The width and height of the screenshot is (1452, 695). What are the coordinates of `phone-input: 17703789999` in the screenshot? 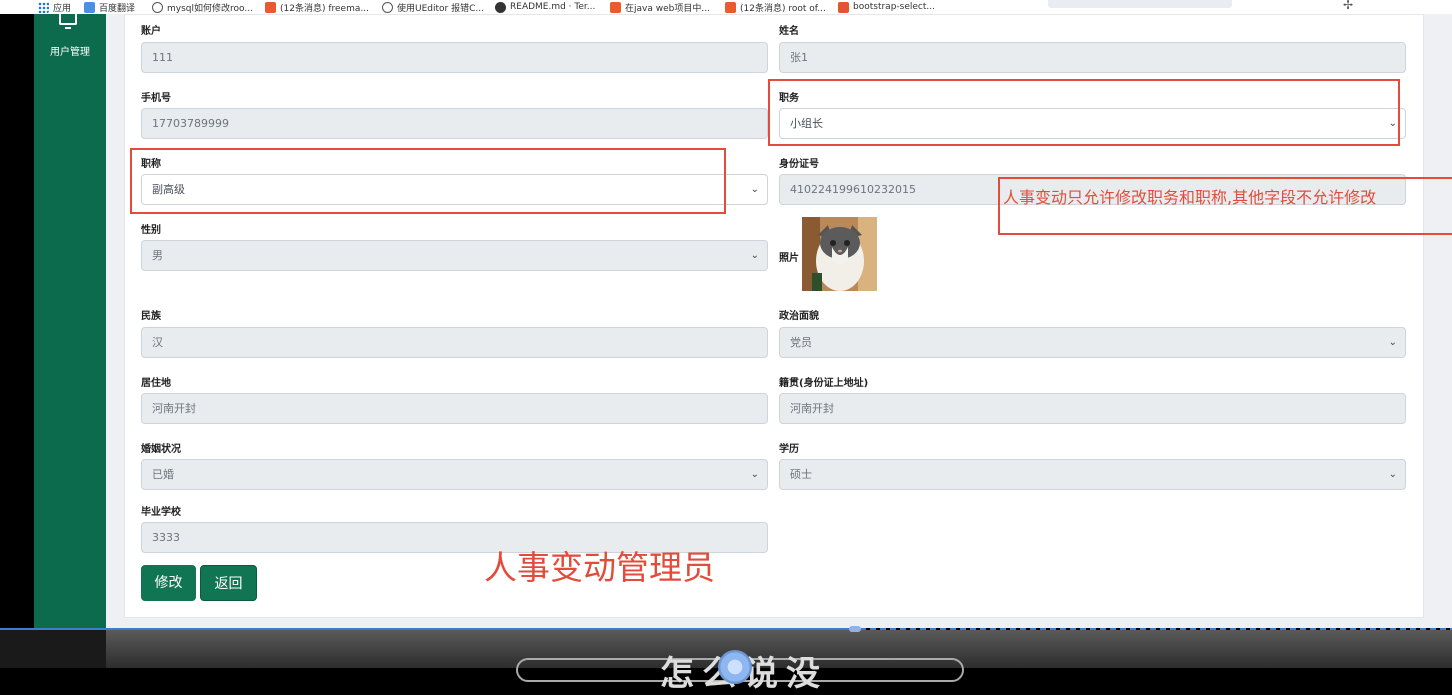 It's located at (454, 123).